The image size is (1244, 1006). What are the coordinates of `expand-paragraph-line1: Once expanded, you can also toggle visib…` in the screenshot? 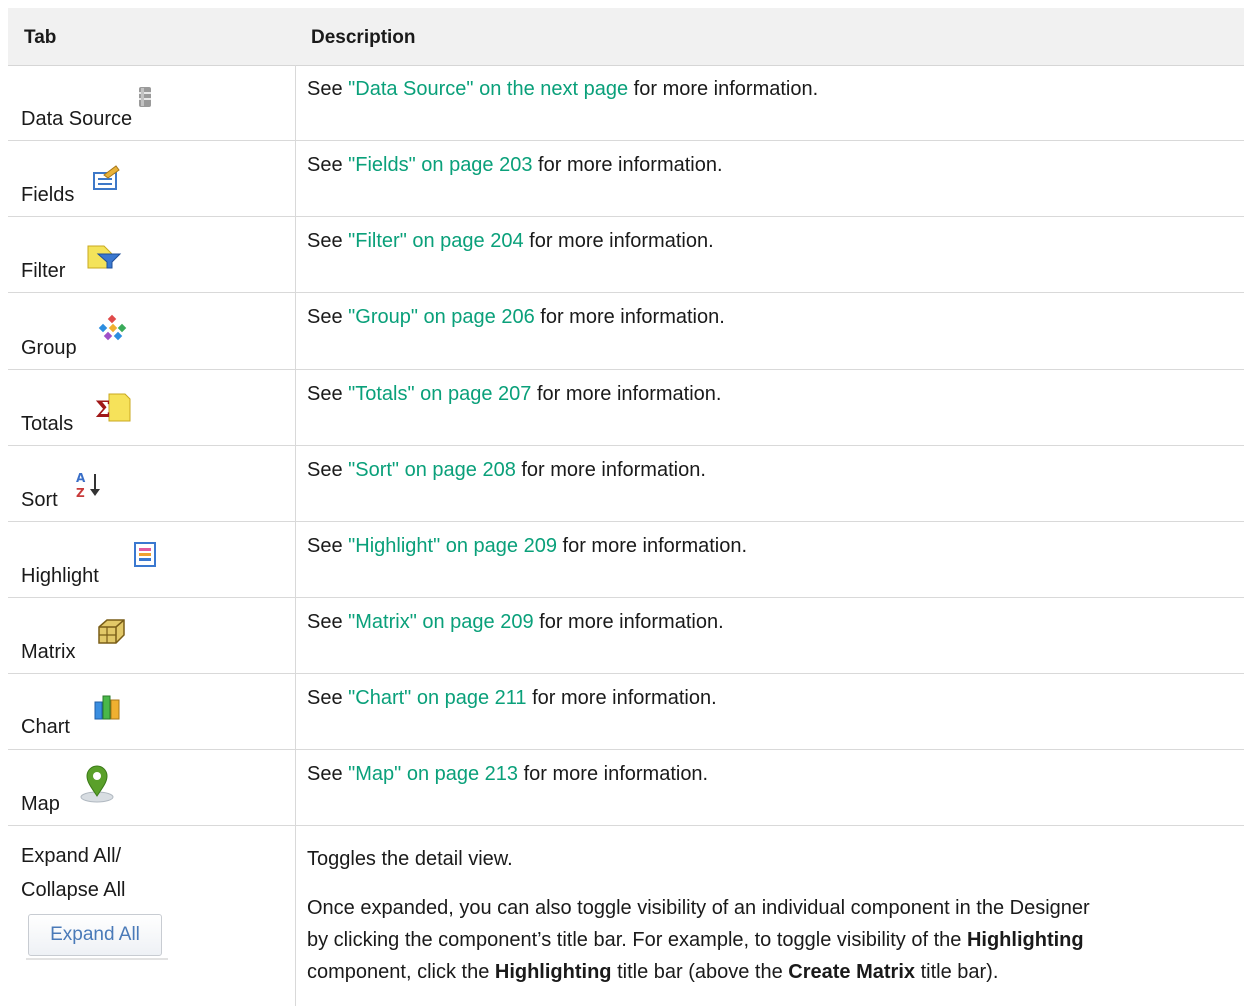 It's located at (698, 908).